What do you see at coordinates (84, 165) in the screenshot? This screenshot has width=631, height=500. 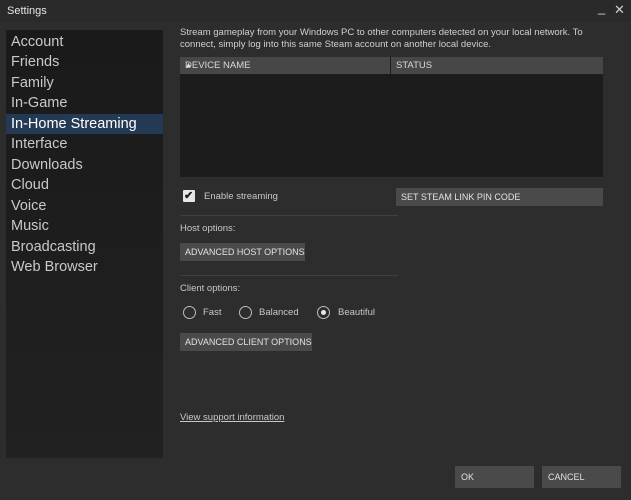 I see `sidebar-item-downloads: Downloads` at bounding box center [84, 165].